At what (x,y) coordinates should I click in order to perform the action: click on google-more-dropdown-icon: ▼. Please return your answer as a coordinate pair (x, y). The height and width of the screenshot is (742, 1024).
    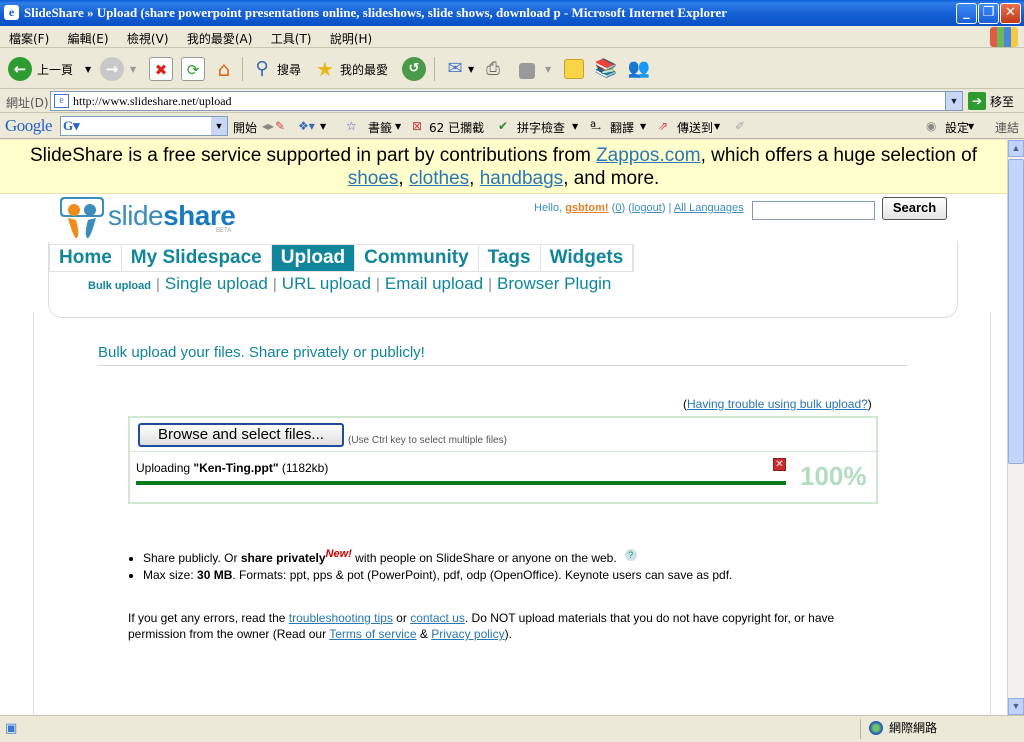
    Looking at the image, I should click on (323, 126).